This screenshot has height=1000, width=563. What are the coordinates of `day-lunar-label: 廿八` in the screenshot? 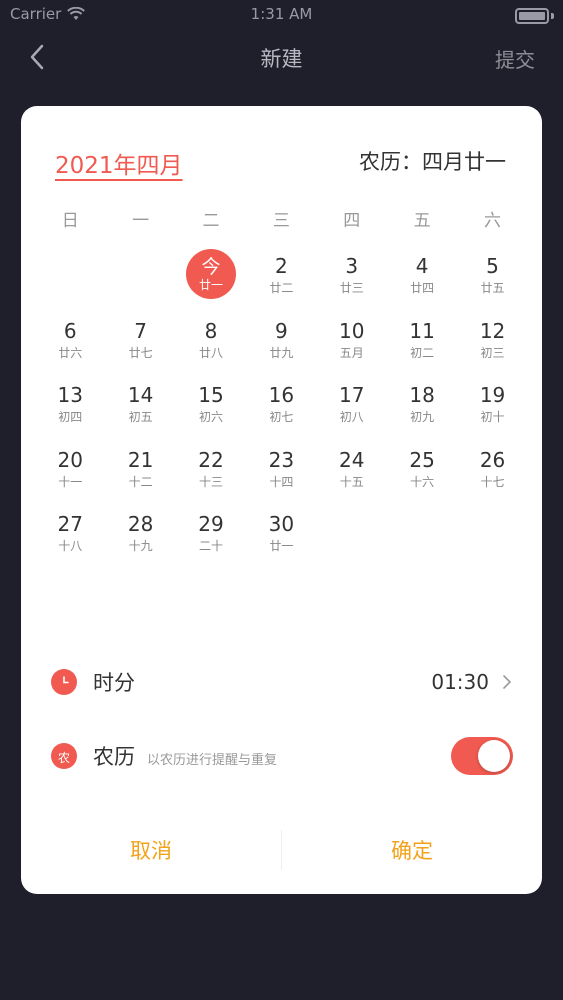 It's located at (210, 352).